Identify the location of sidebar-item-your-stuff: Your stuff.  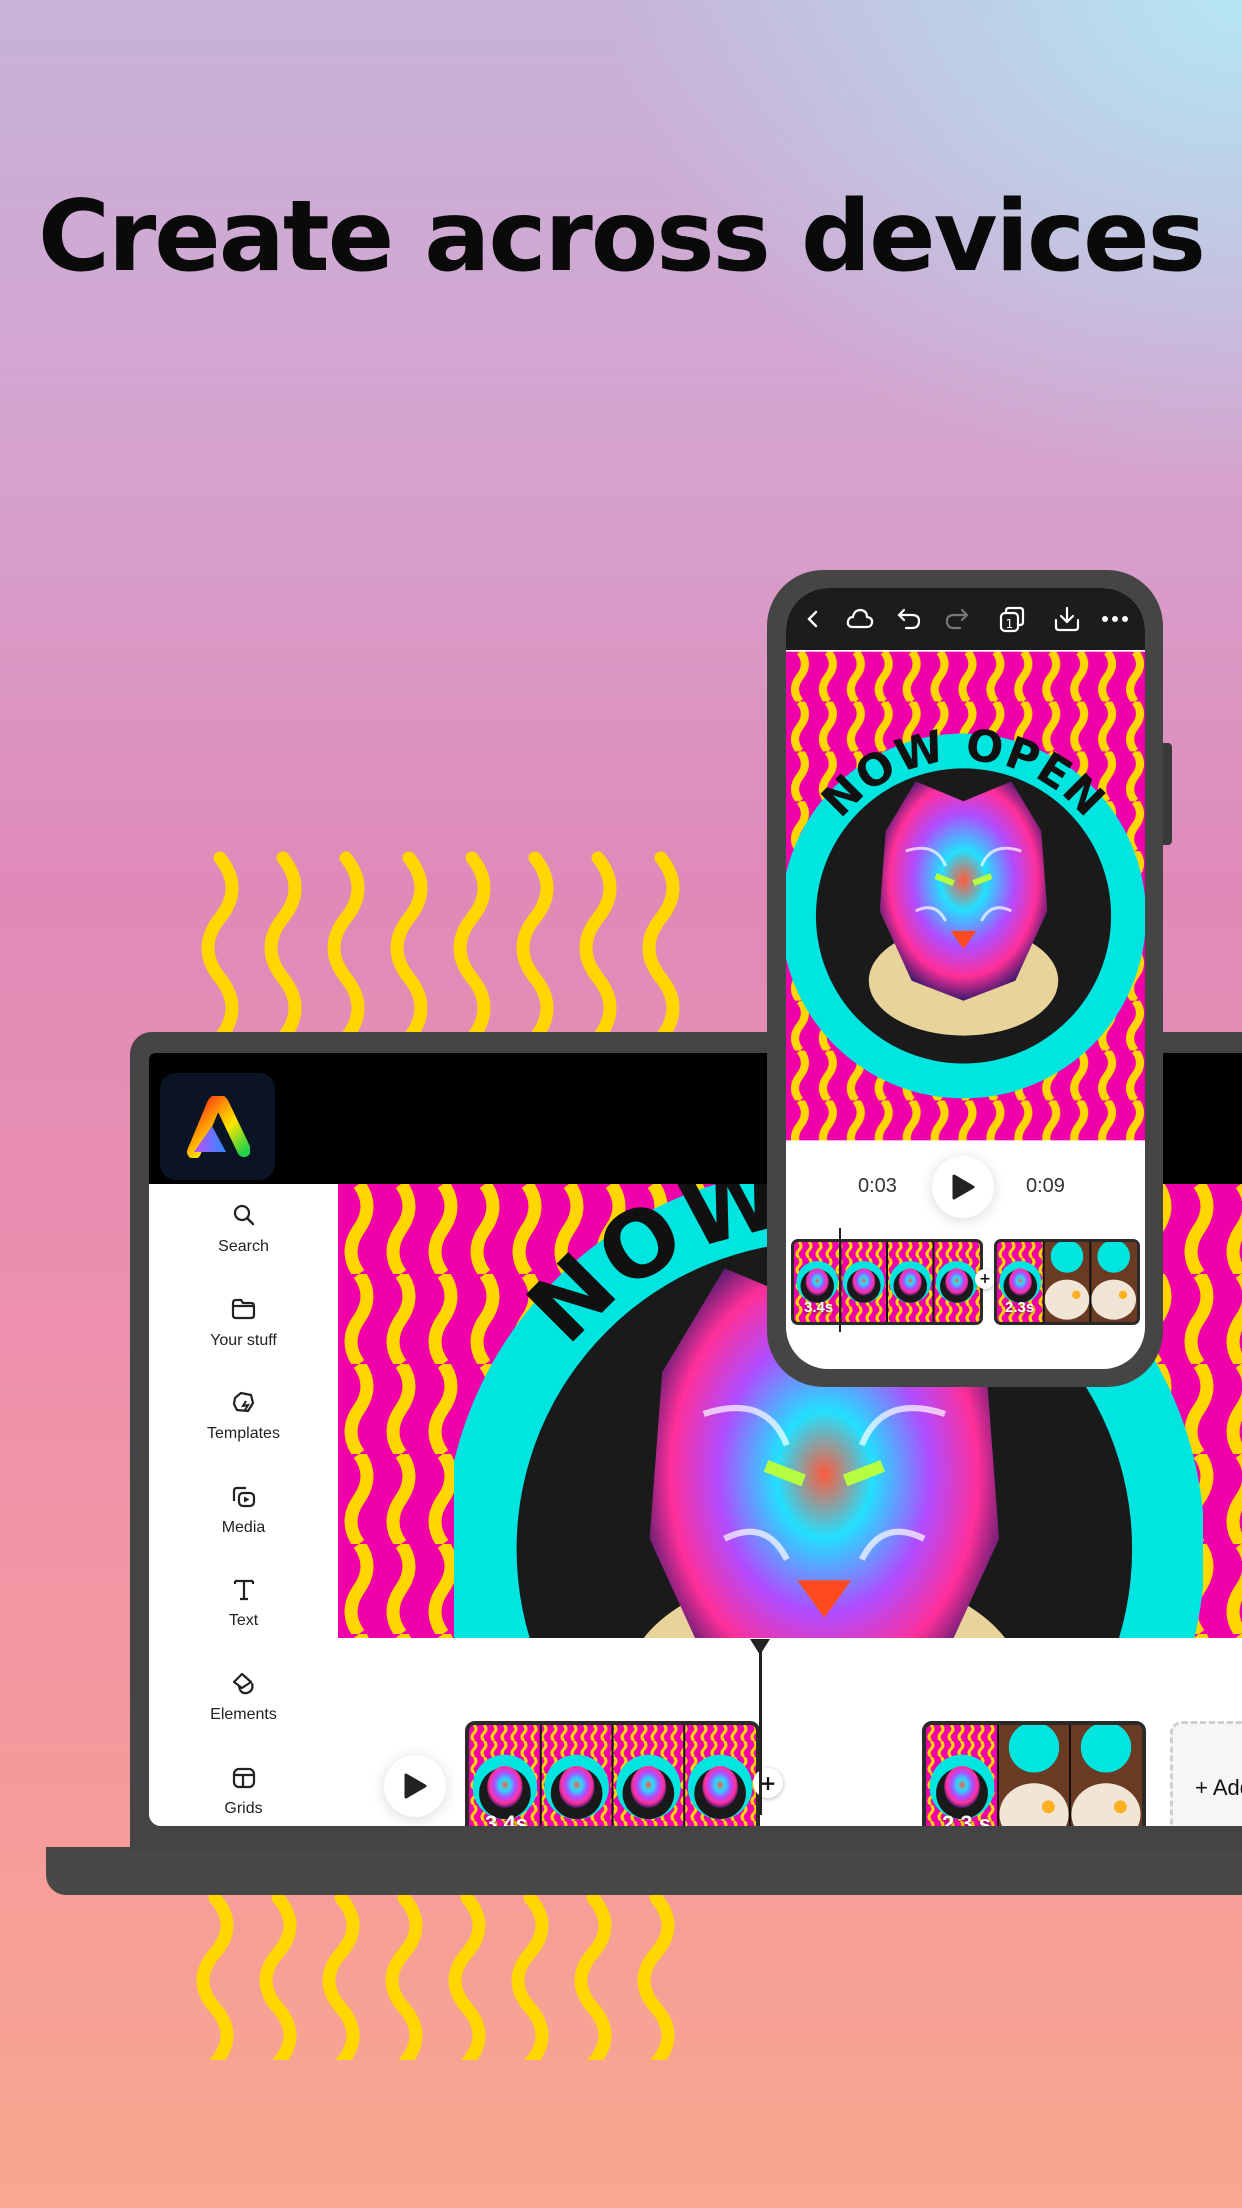
(243, 1323).